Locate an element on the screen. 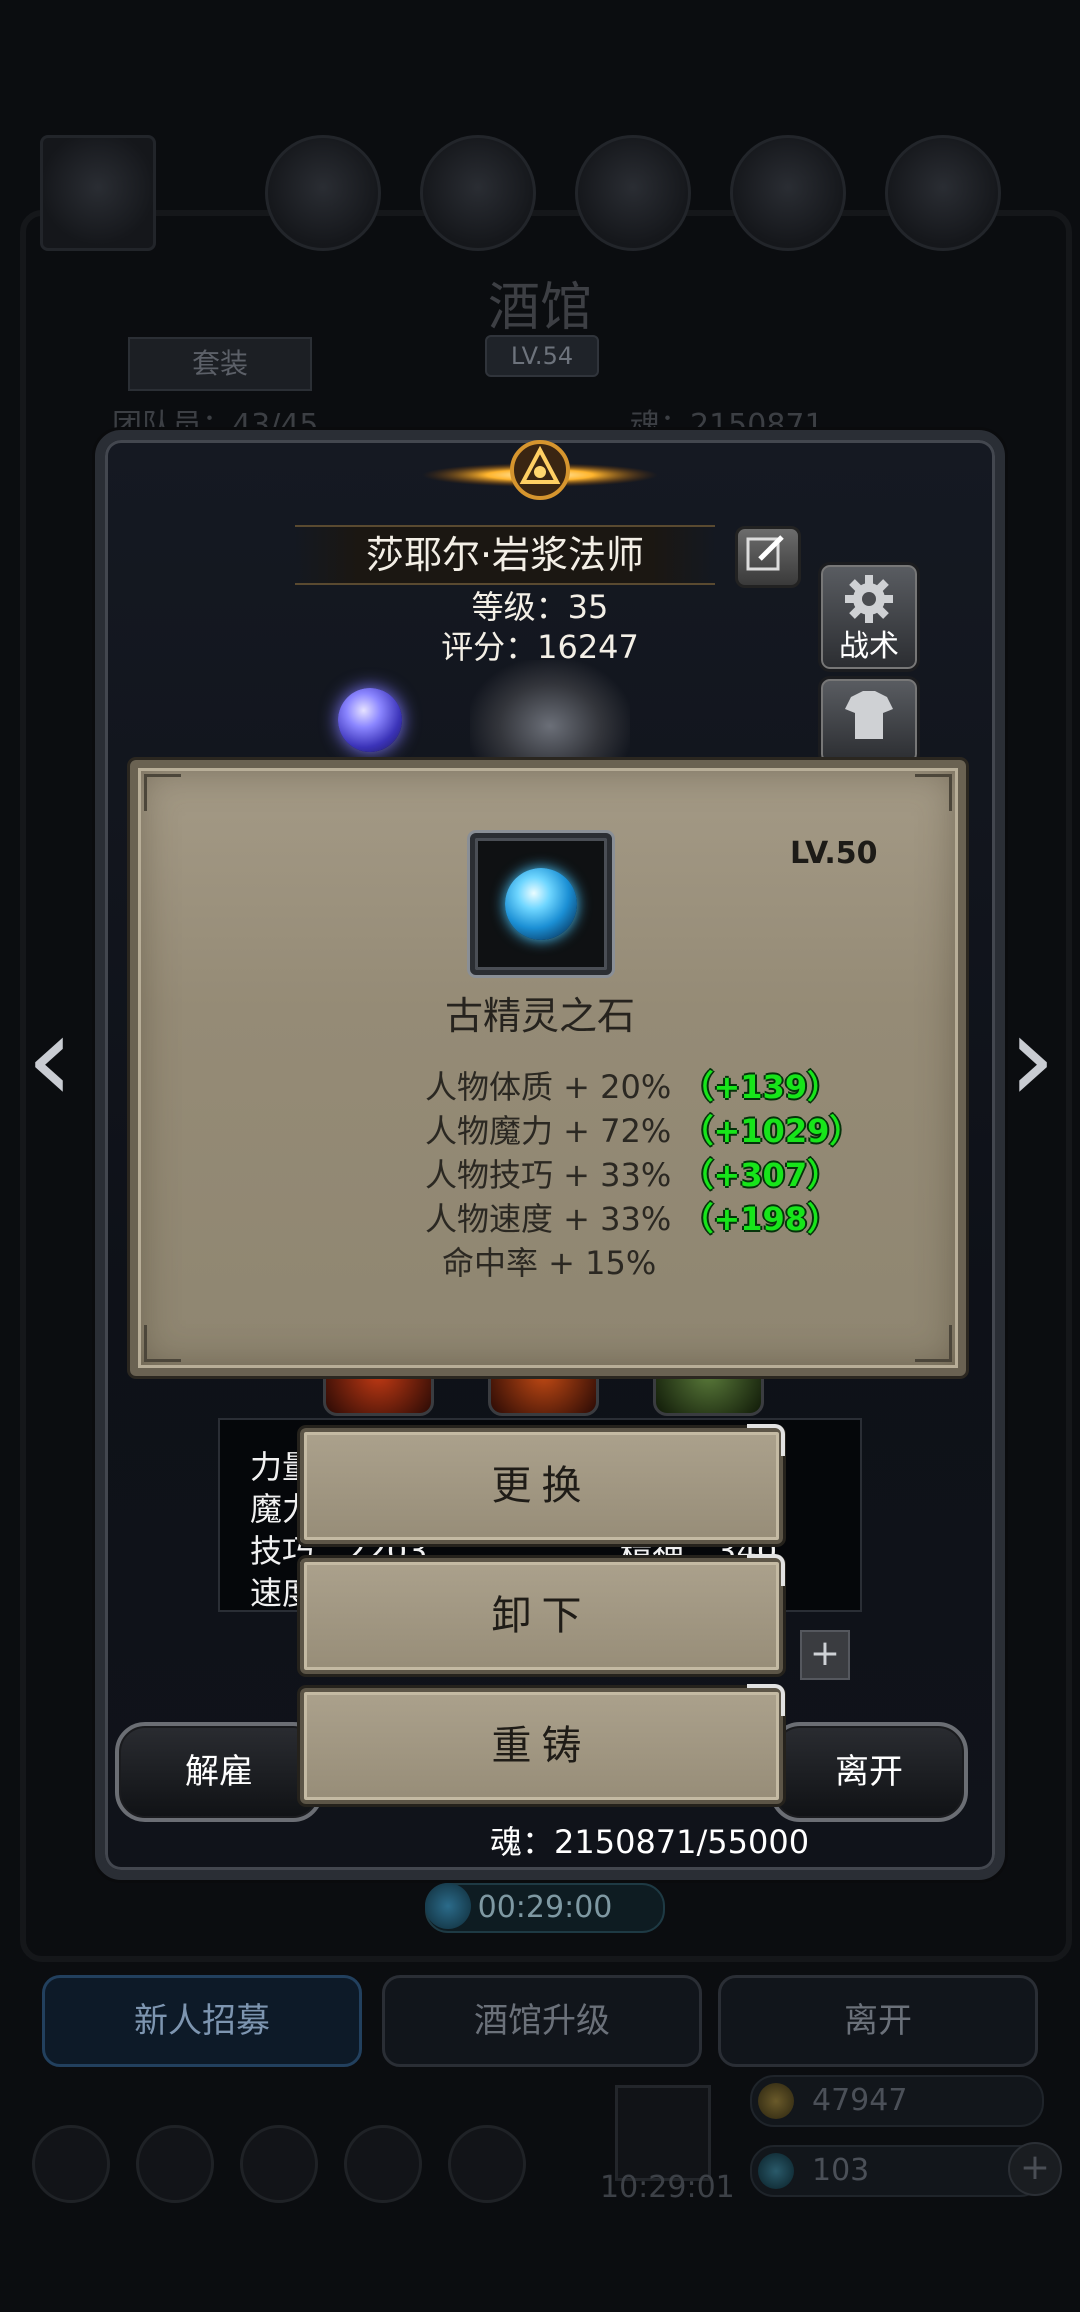 Image resolution: width=1080 pixels, height=2312 pixels. gem-currency-icon is located at coordinates (776, 2171).